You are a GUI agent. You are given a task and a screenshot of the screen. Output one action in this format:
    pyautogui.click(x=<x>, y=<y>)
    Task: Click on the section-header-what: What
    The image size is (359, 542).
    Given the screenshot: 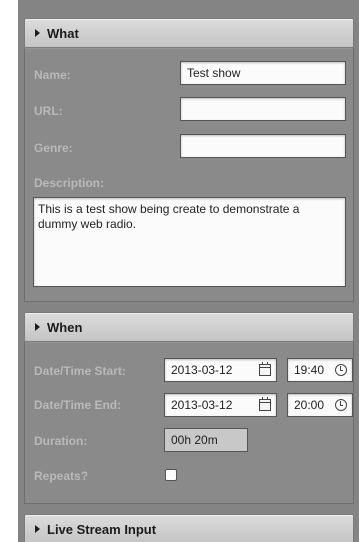 What is the action you would take?
    pyautogui.click(x=189, y=33)
    